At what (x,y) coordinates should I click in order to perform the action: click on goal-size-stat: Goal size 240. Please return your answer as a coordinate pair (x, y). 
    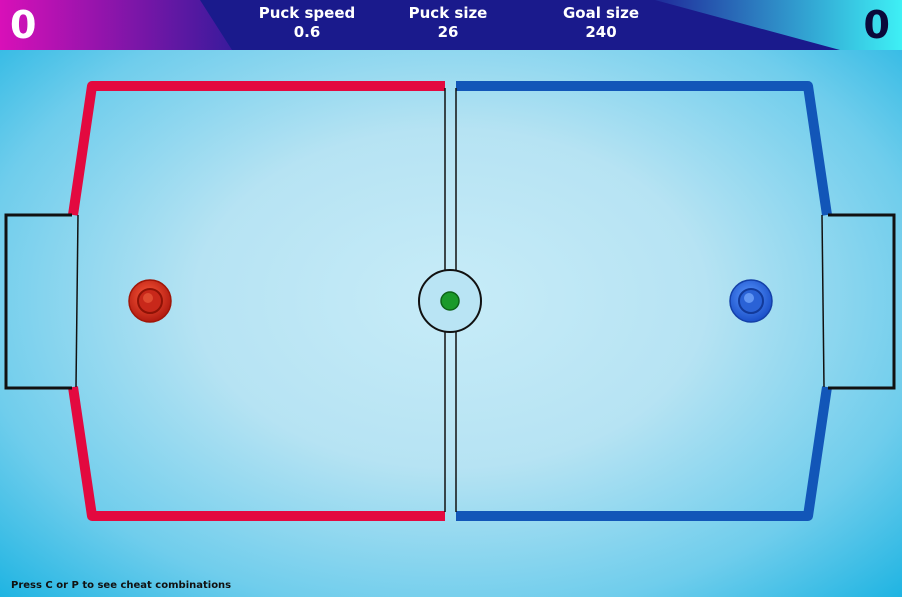
    Looking at the image, I should click on (601, 23).